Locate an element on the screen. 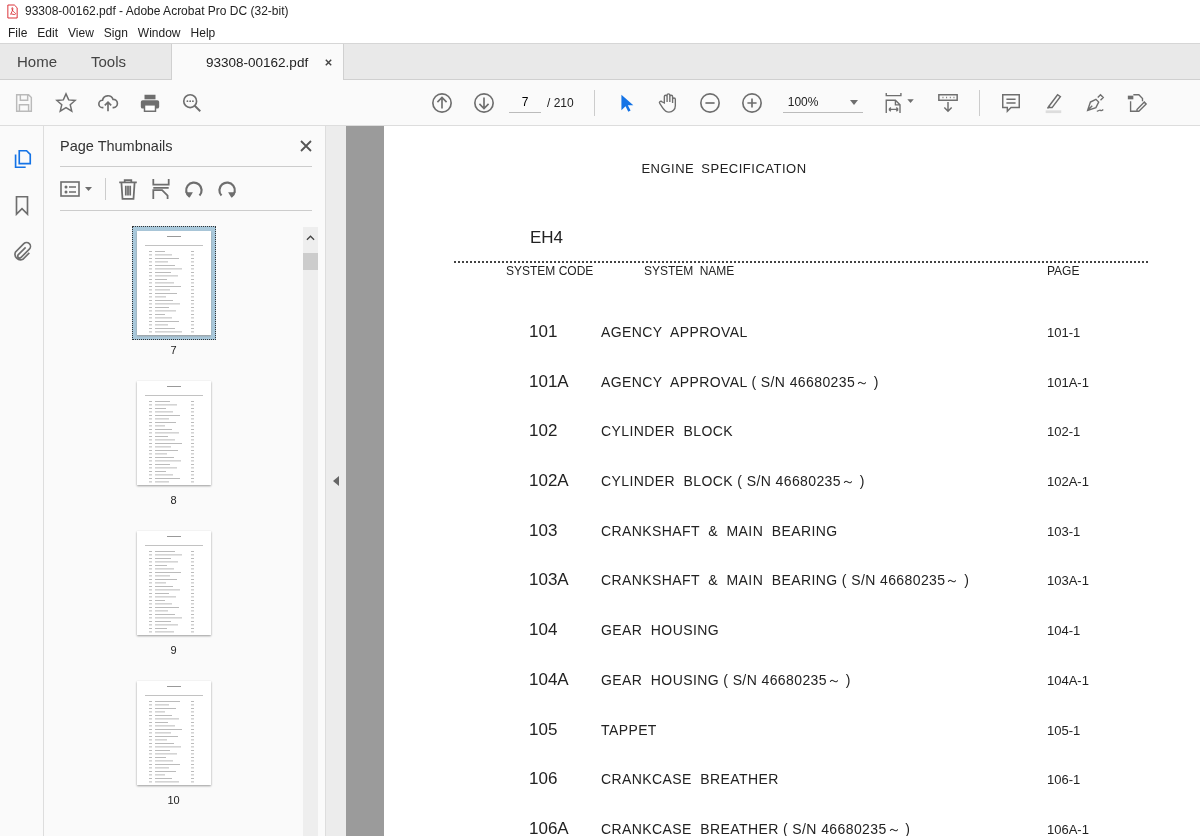 This screenshot has width=1200, height=836. page-reference: 103-1 is located at coordinates (1064, 531).